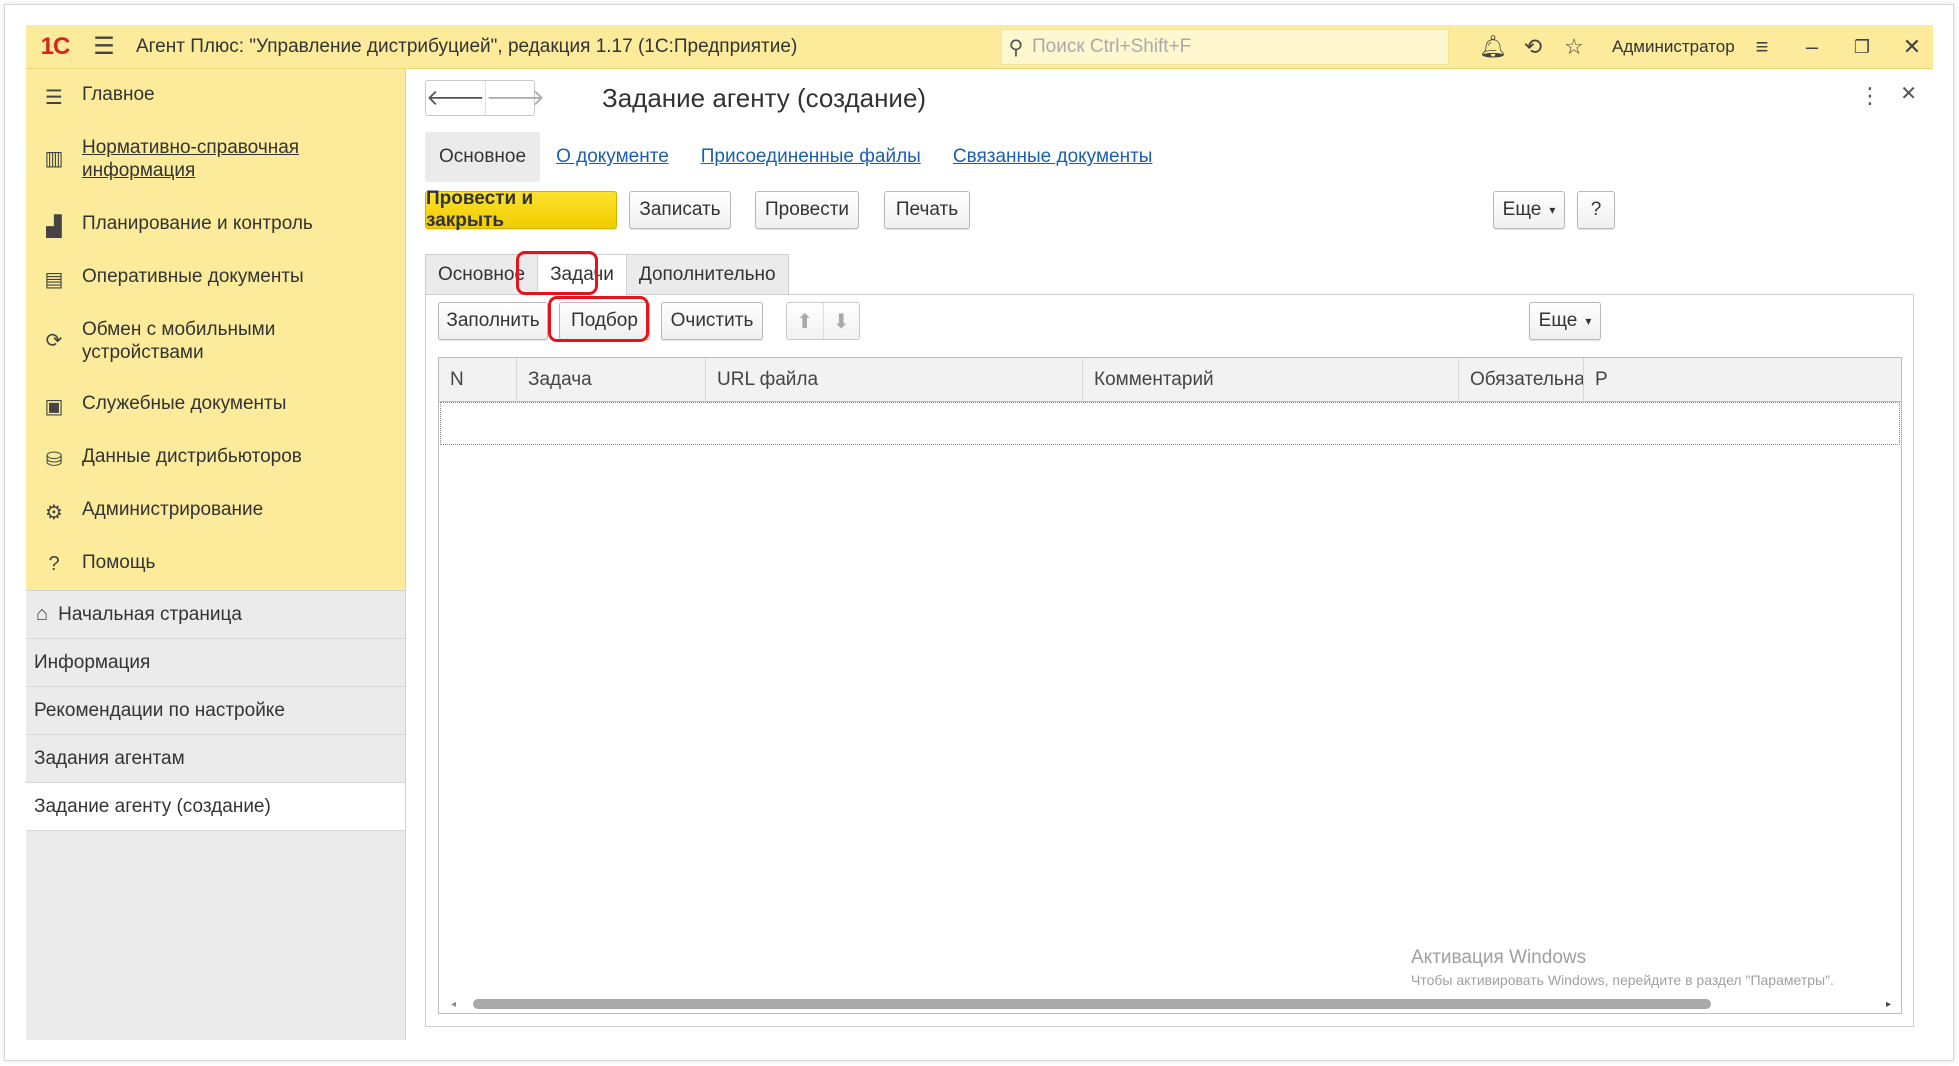 The height and width of the screenshot is (1066, 1959). I want to click on sidebar-item-mobile-exchange: ⟳ Обмен с мобильными устройствами, so click(216, 341).